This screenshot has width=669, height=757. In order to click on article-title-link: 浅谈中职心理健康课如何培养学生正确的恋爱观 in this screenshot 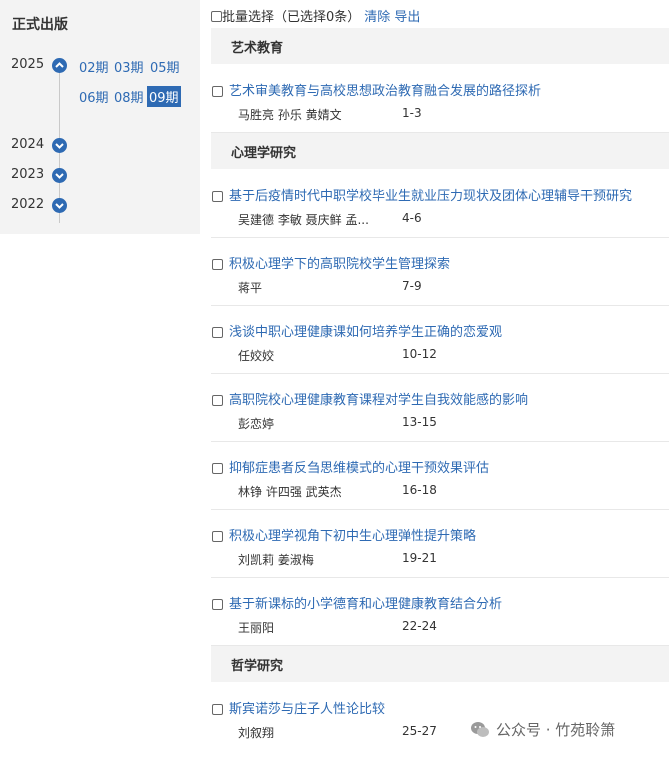, I will do `click(365, 330)`.